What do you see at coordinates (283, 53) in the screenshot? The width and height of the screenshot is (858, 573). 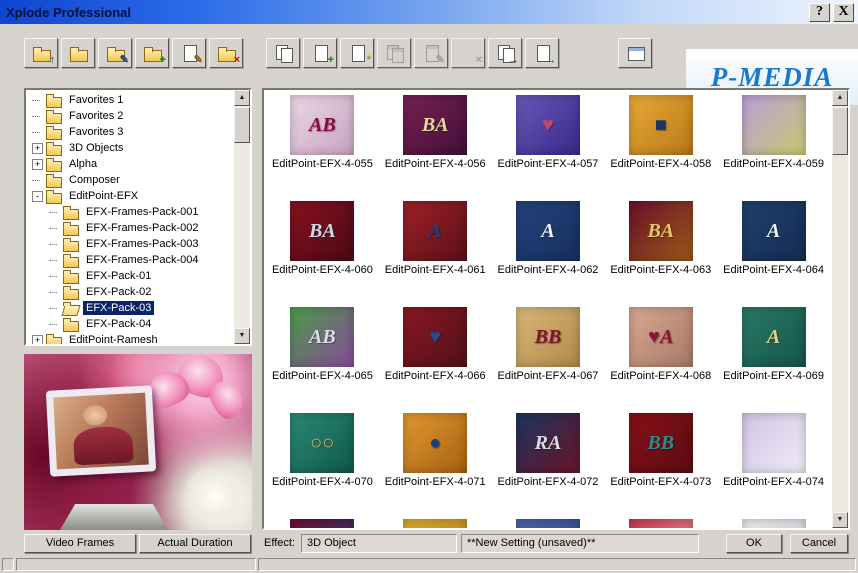 I see `copy-item-button` at bounding box center [283, 53].